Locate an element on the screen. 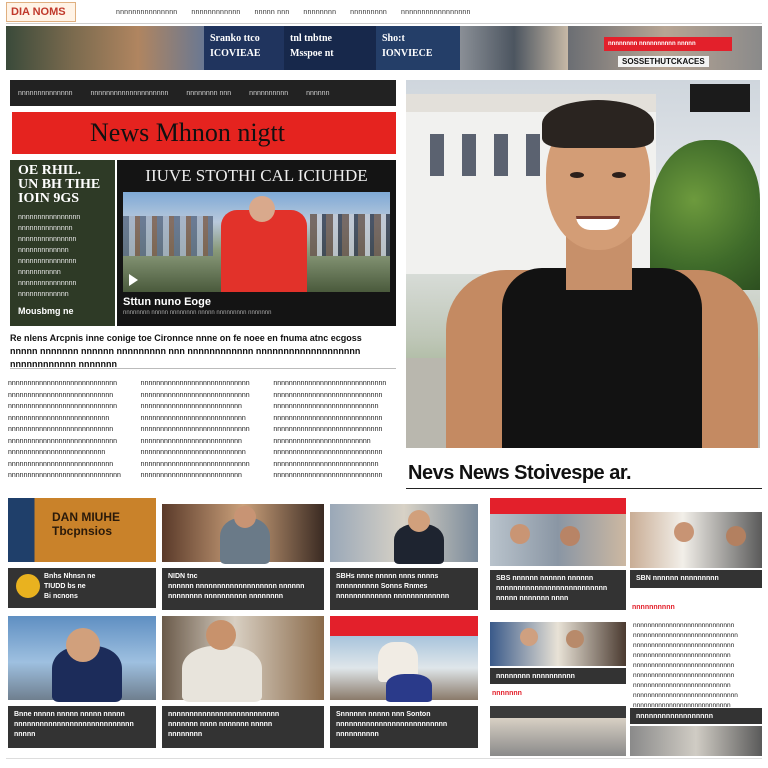  section-link-3: nnnnnnnn nnn is located at coordinates (208, 93).